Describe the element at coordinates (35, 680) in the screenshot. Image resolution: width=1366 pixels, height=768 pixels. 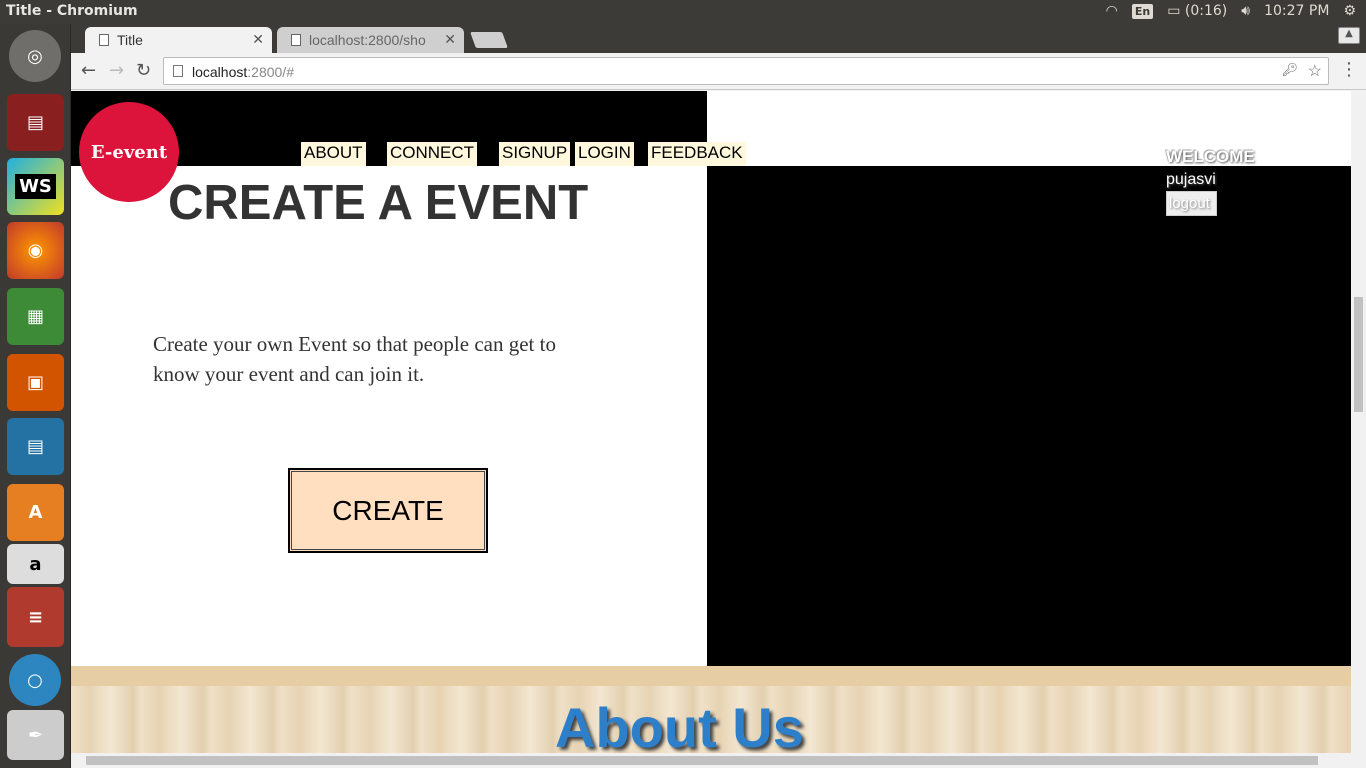
I see `chromium-icon: ○` at that location.